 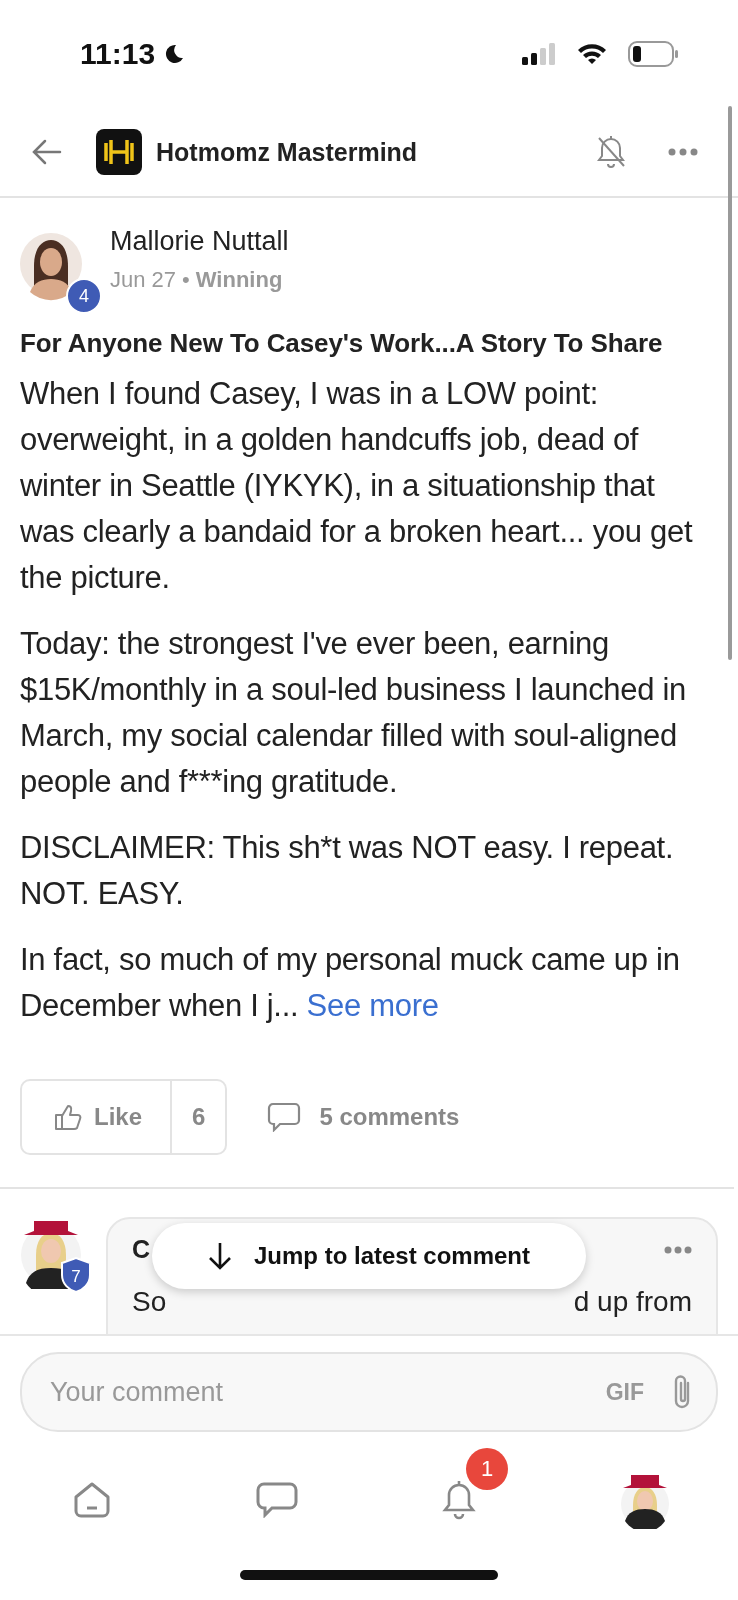 What do you see at coordinates (372, 1005) in the screenshot?
I see `see-more-link: See more` at bounding box center [372, 1005].